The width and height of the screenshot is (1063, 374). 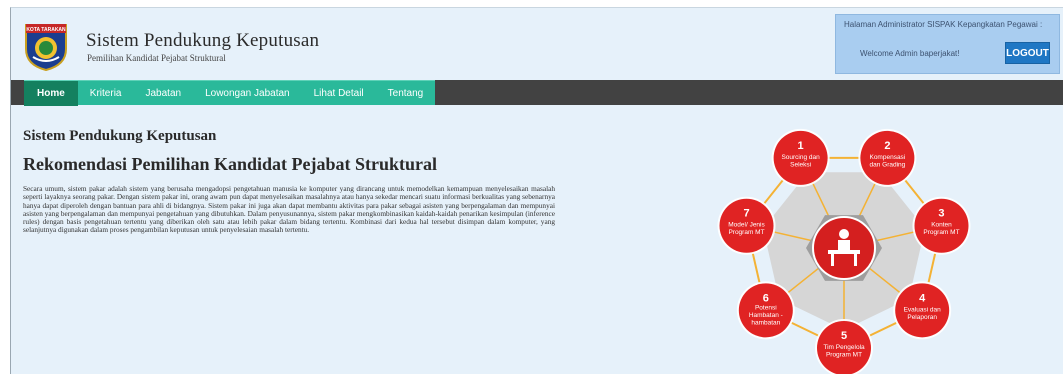 I want to click on nav-item-jabatan: Jabatan, so click(x=163, y=93).